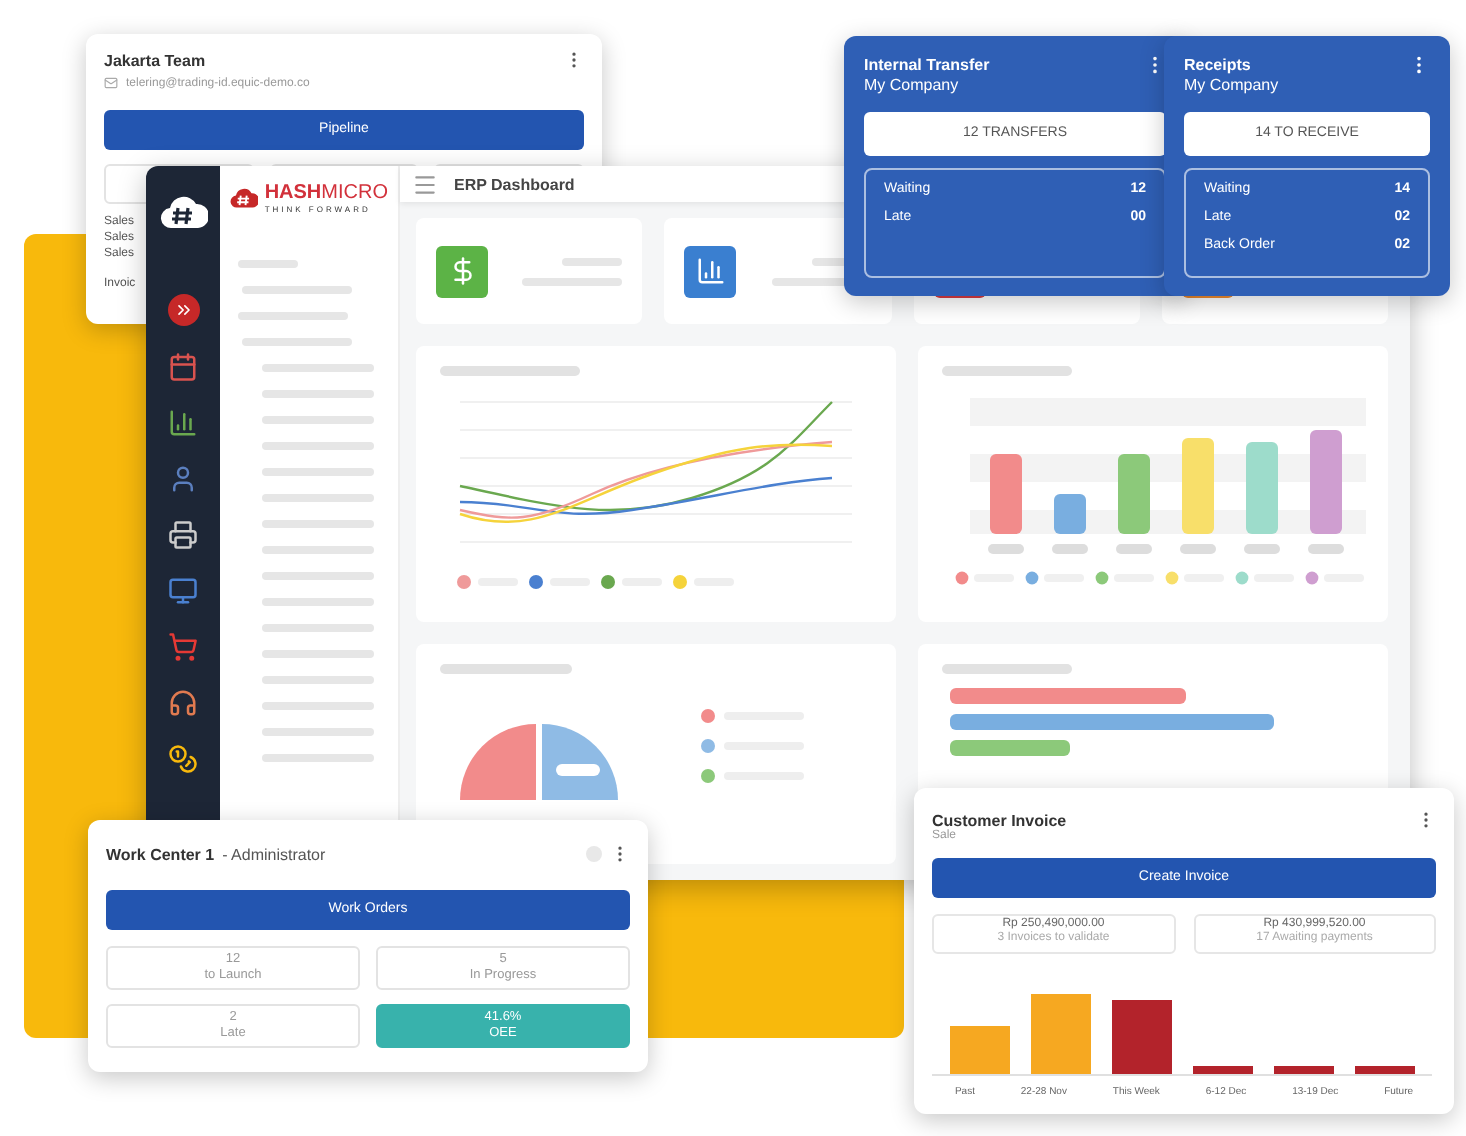 The height and width of the screenshot is (1136, 1466). I want to click on headset-icon, so click(183, 703).